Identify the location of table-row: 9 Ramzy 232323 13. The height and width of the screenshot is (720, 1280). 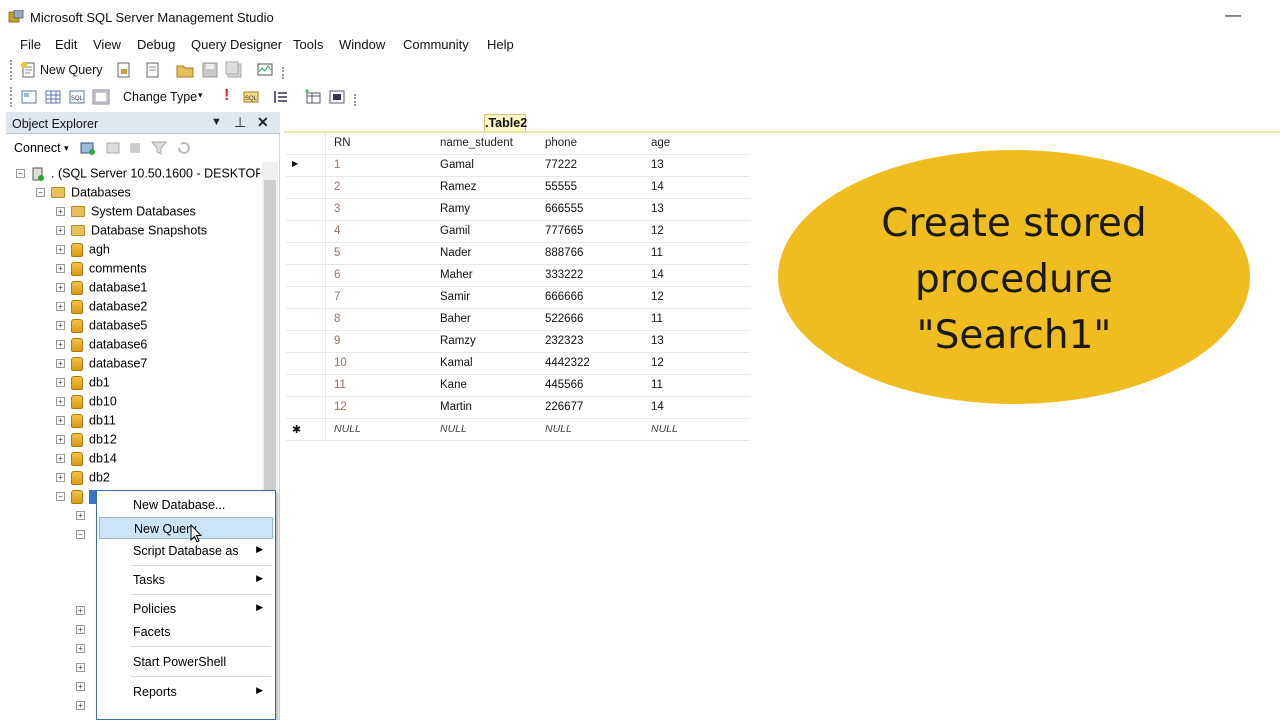
(518, 342).